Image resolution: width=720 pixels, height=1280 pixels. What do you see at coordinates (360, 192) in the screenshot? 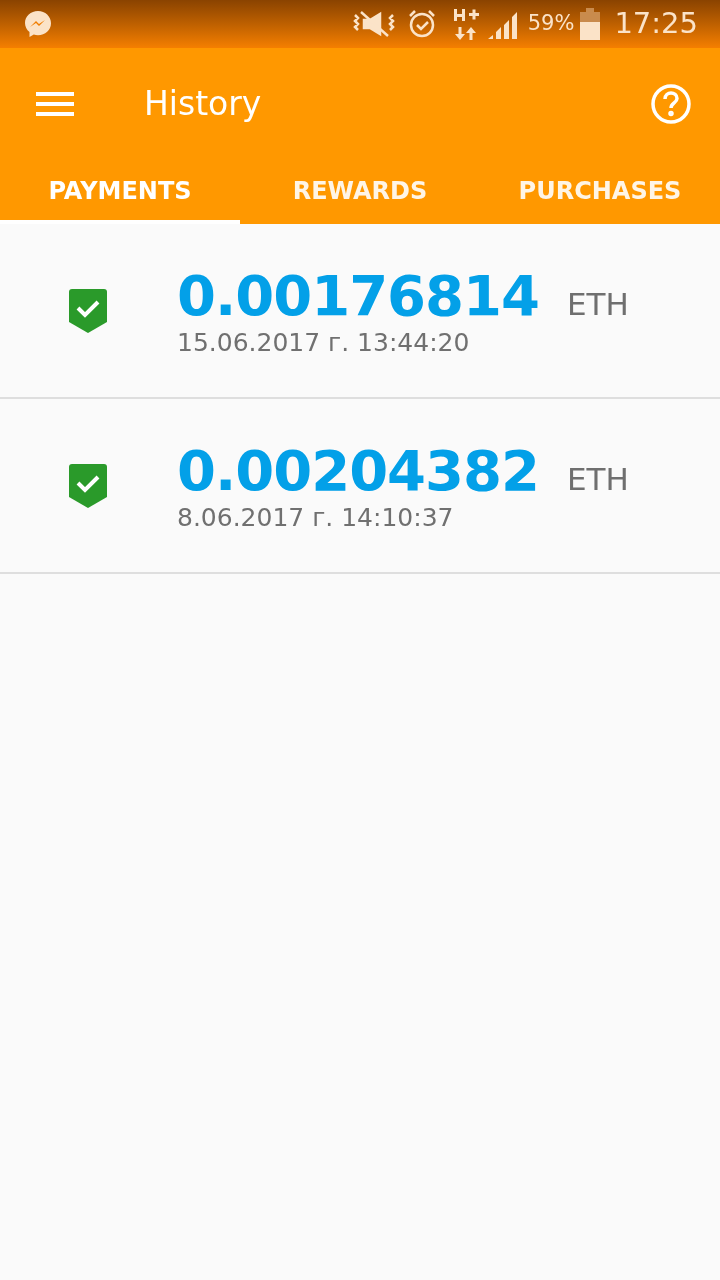
I see `tab: REWARDS` at bounding box center [360, 192].